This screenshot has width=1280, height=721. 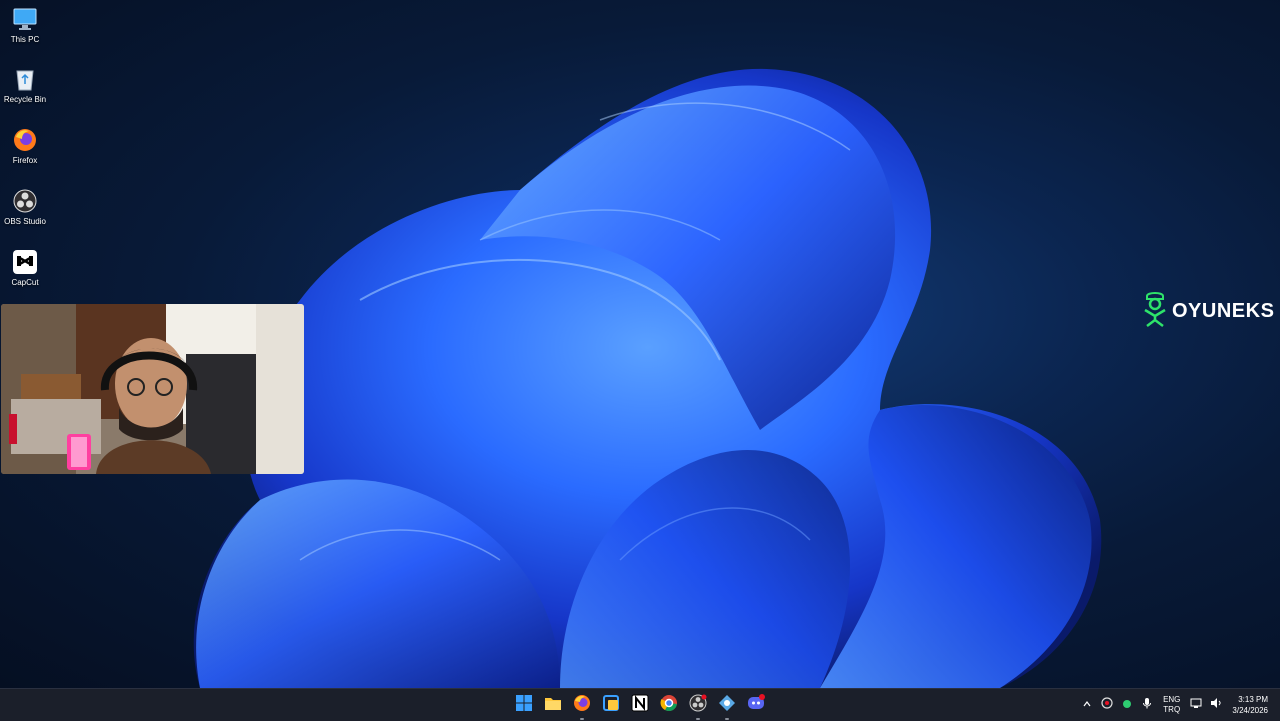 I want to click on chevron-up-icon, so click(x=1087, y=705).